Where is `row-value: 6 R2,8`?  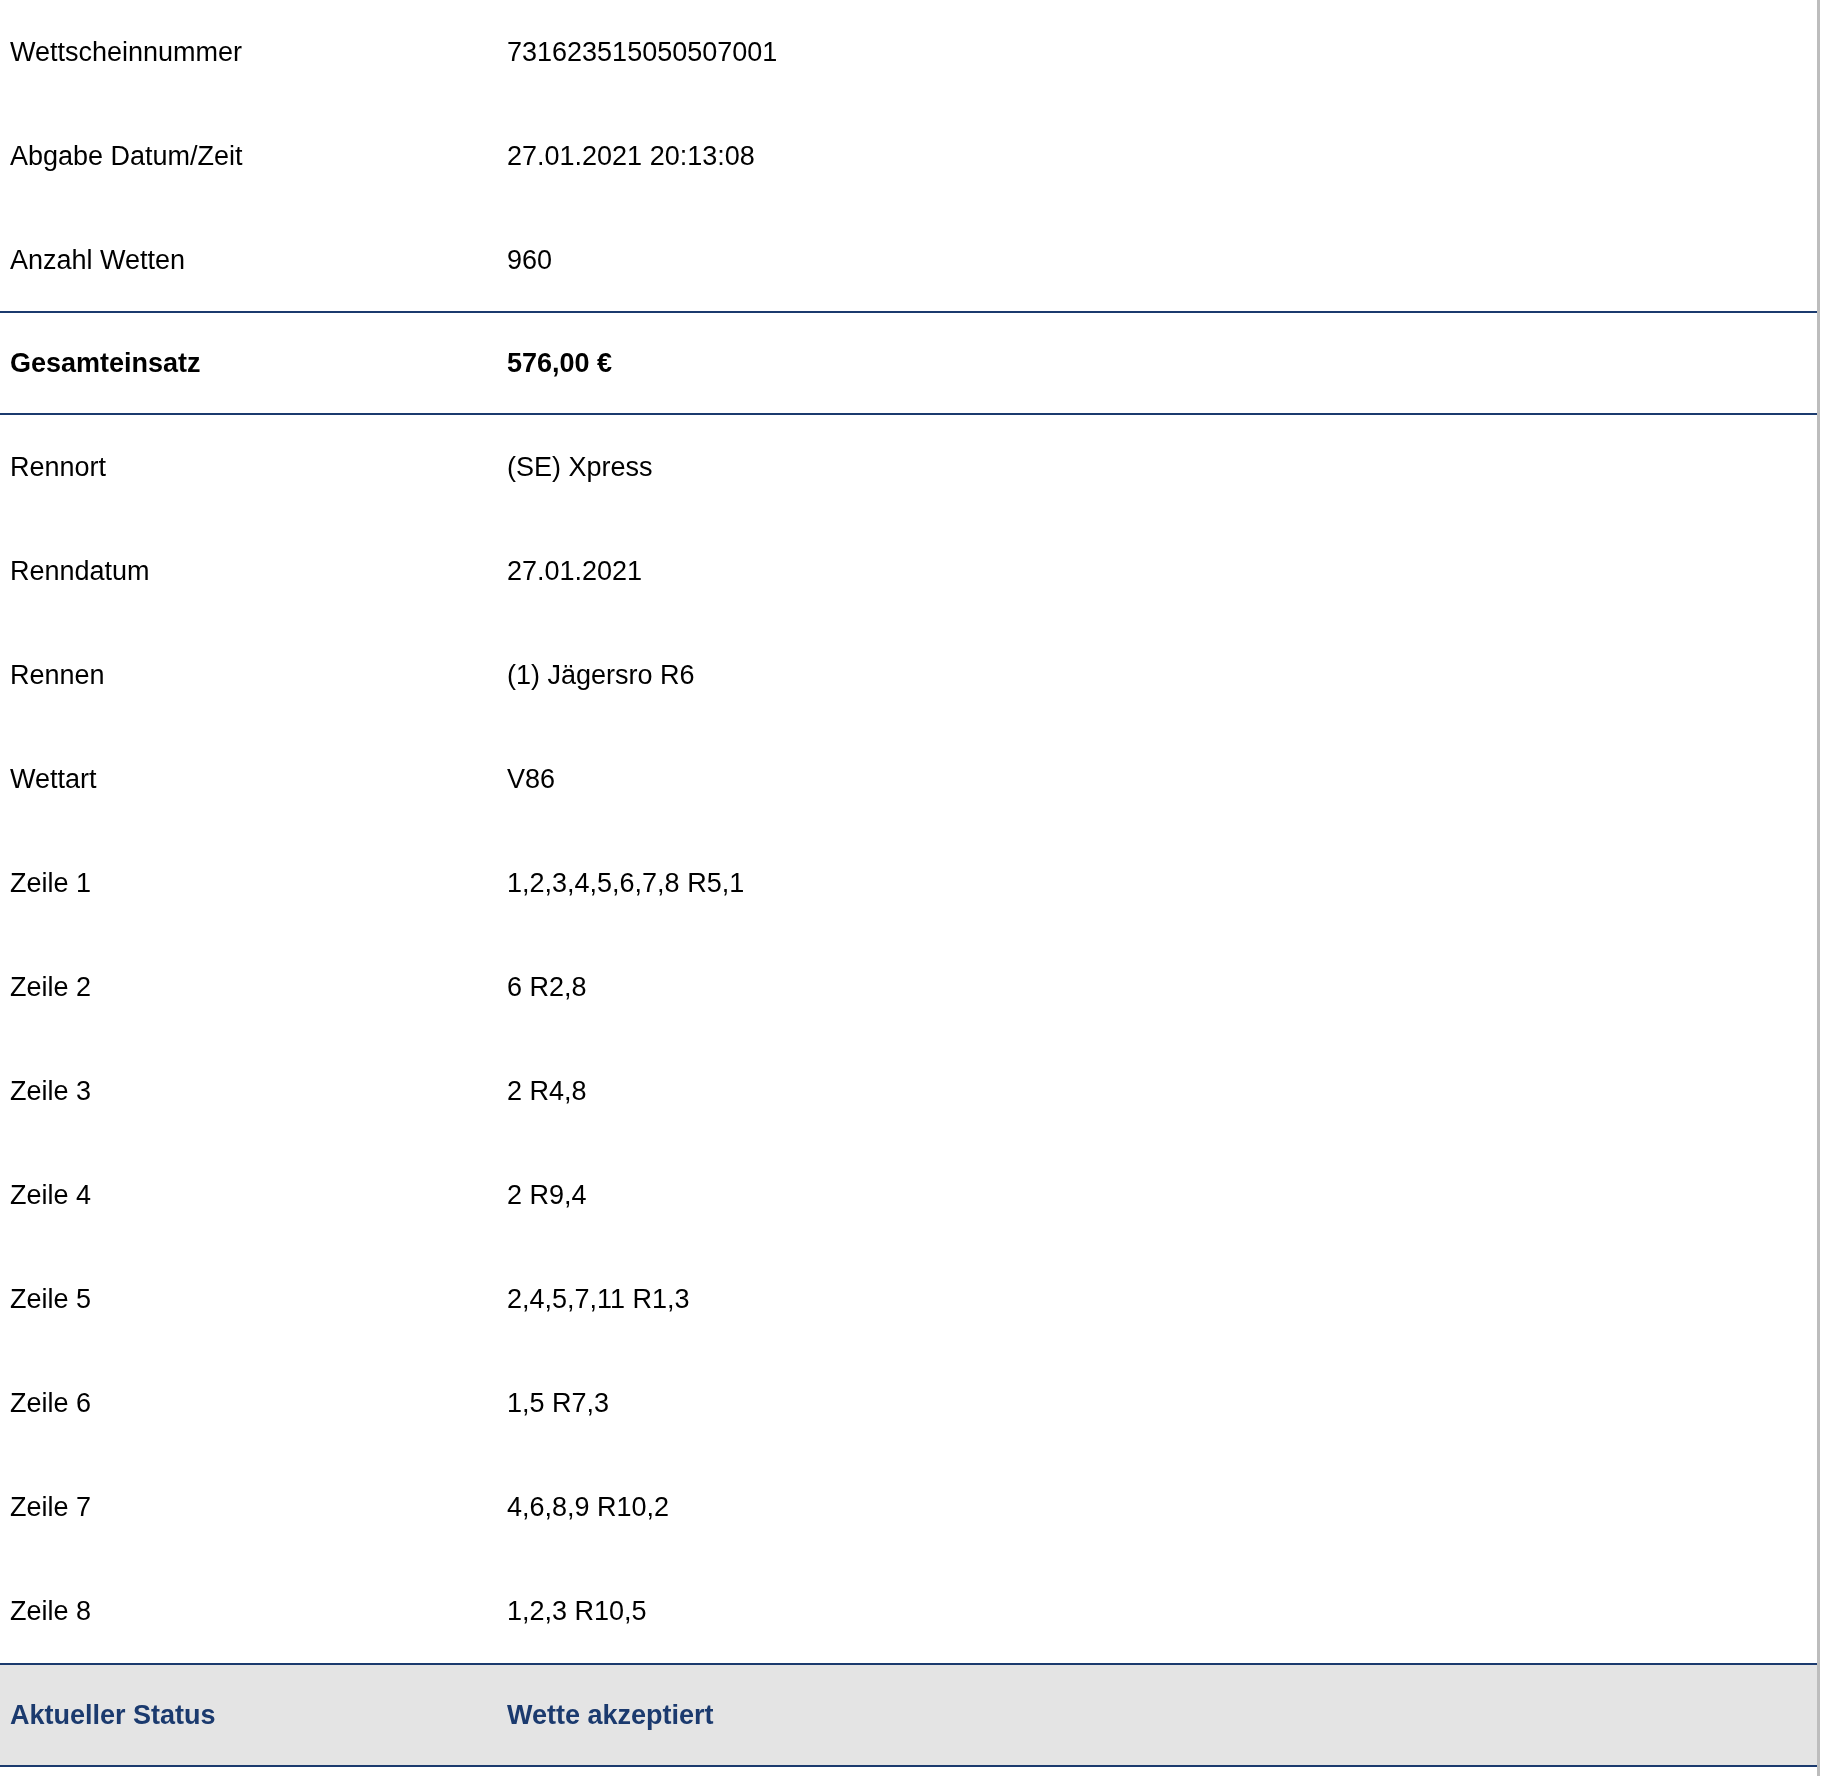
row-value: 6 R2,8 is located at coordinates (547, 987).